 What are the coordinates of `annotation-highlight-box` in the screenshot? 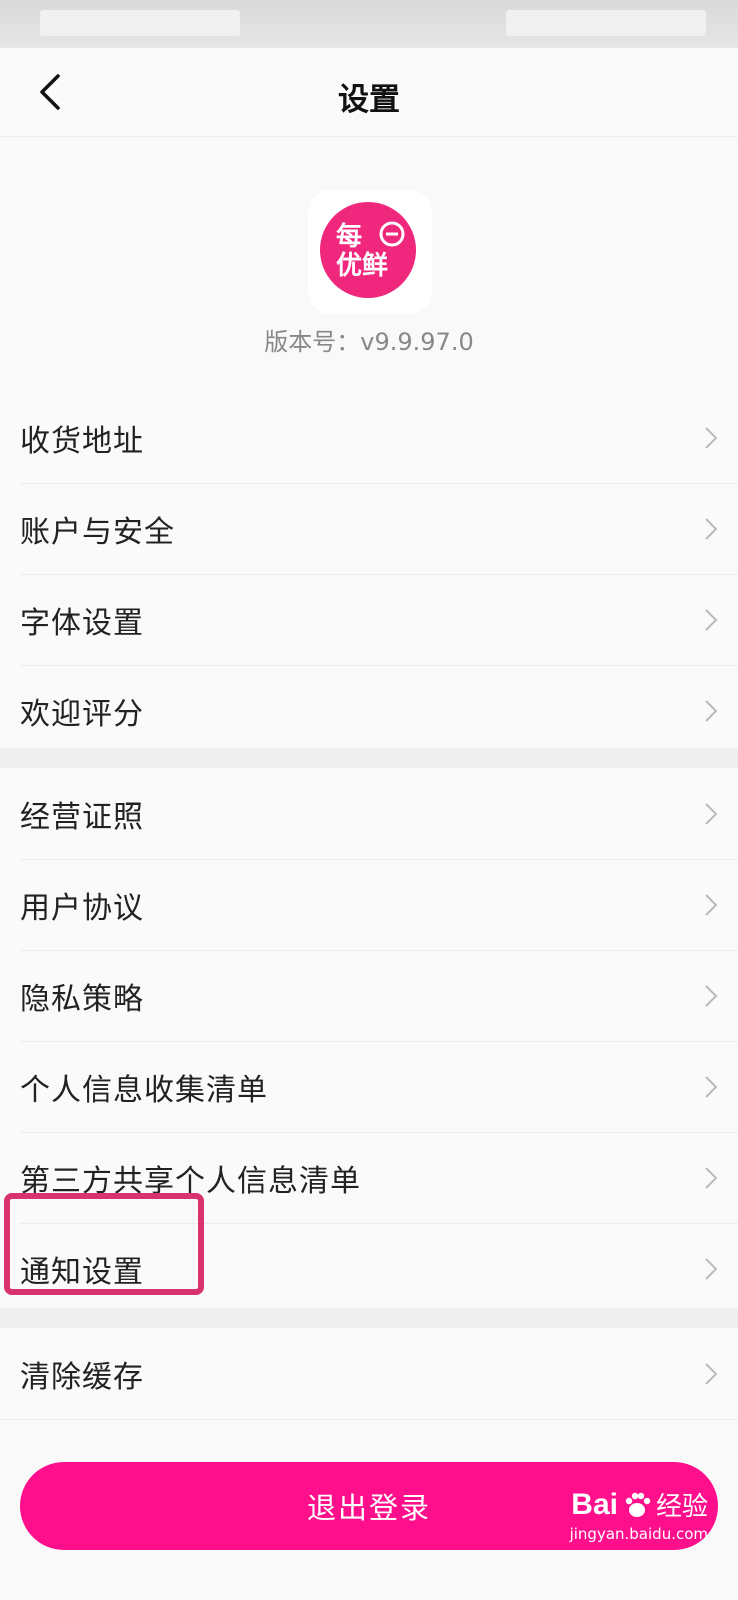 It's located at (104, 1244).